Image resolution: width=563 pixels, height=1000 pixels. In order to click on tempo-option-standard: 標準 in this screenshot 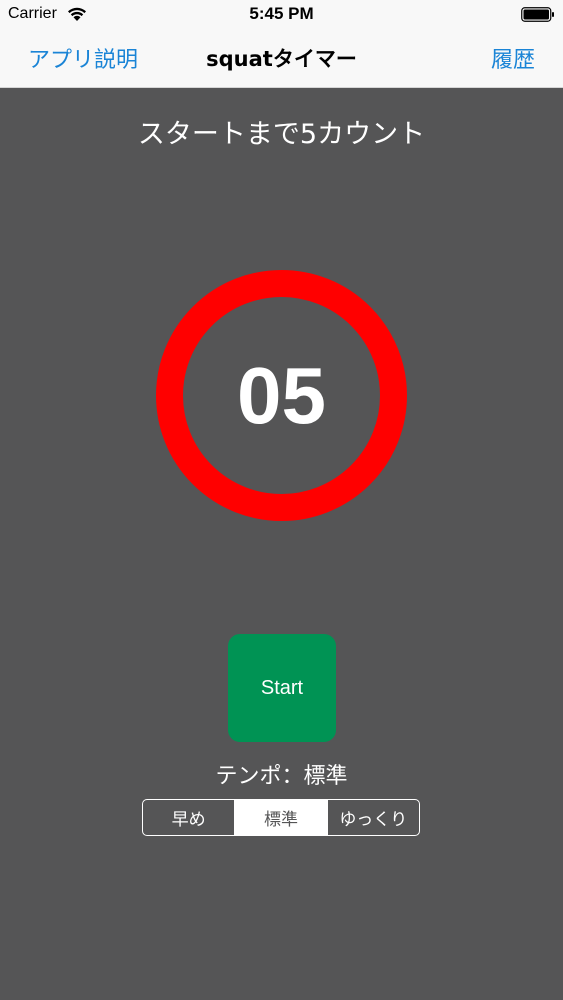, I will do `click(280, 817)`.